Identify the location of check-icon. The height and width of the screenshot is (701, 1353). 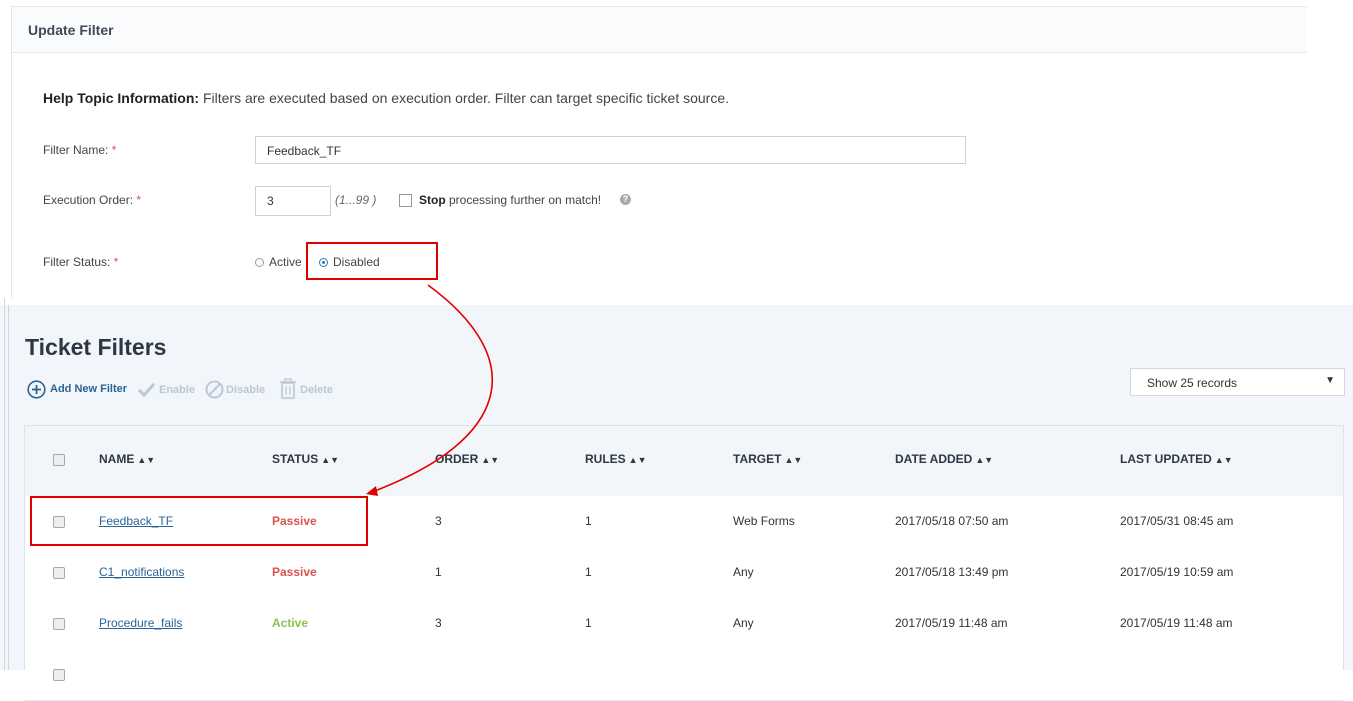
(146, 389).